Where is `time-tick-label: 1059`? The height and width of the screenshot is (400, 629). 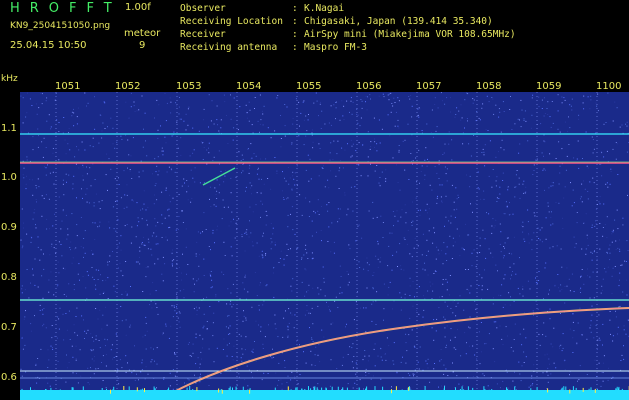
time-tick-label: 1059 is located at coordinates (549, 86).